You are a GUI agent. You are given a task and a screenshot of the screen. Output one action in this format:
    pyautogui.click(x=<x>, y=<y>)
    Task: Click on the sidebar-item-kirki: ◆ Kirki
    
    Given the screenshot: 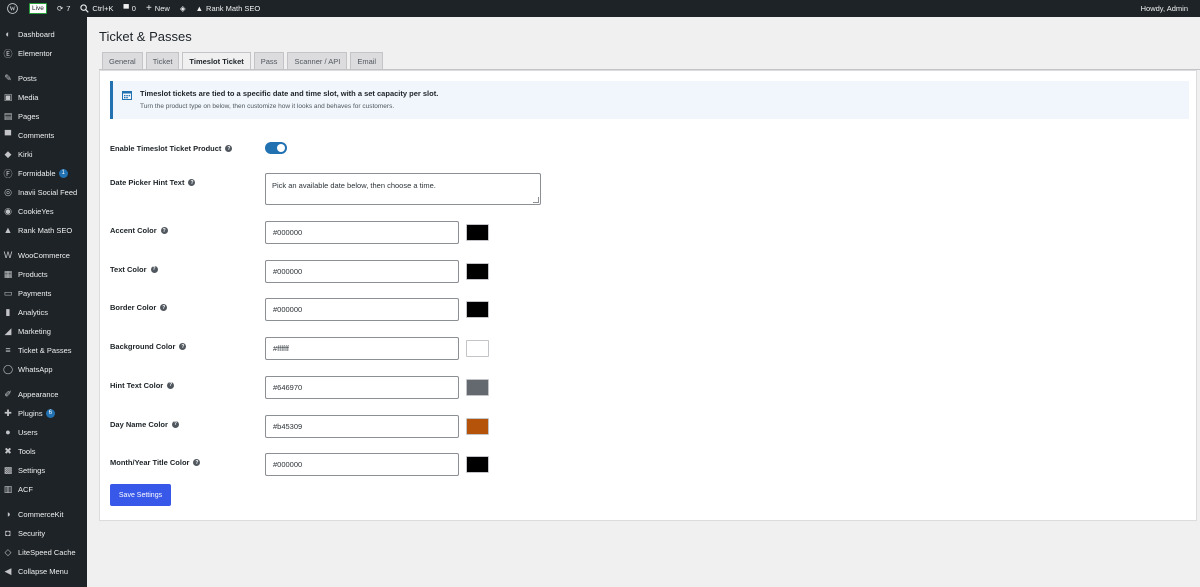 What is the action you would take?
    pyautogui.click(x=43, y=154)
    